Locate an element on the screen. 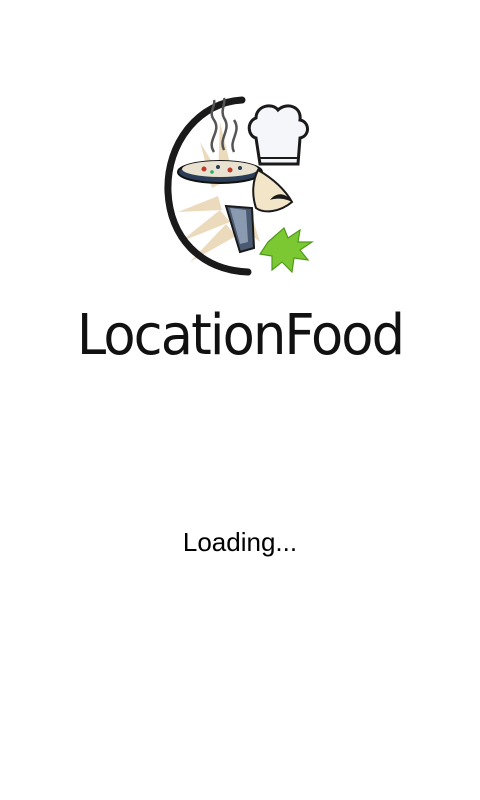 This screenshot has width=480, height=800. app-name-title: LocationFood is located at coordinates (240, 335).